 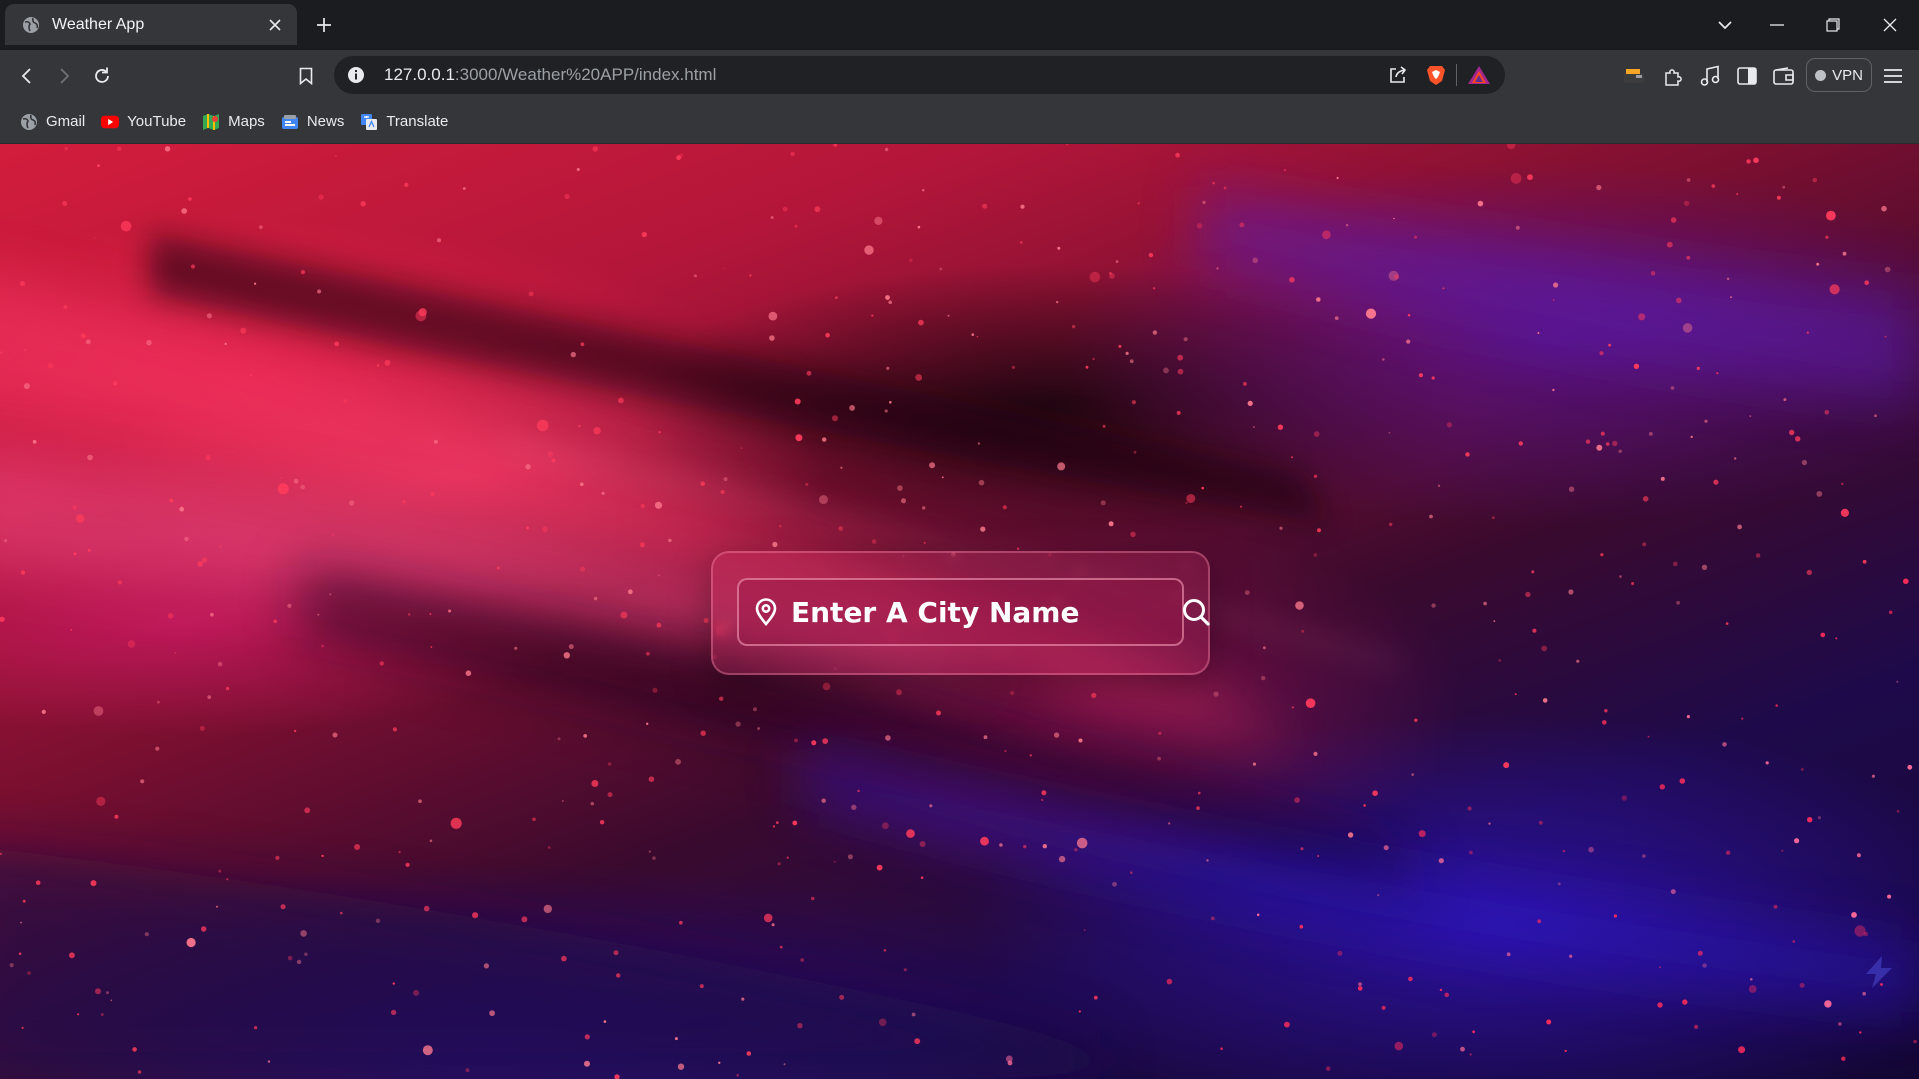 What do you see at coordinates (886, 75) in the screenshot?
I see `address-url: 127.0.0.1:3000/Weather%20APP/index.html` at bounding box center [886, 75].